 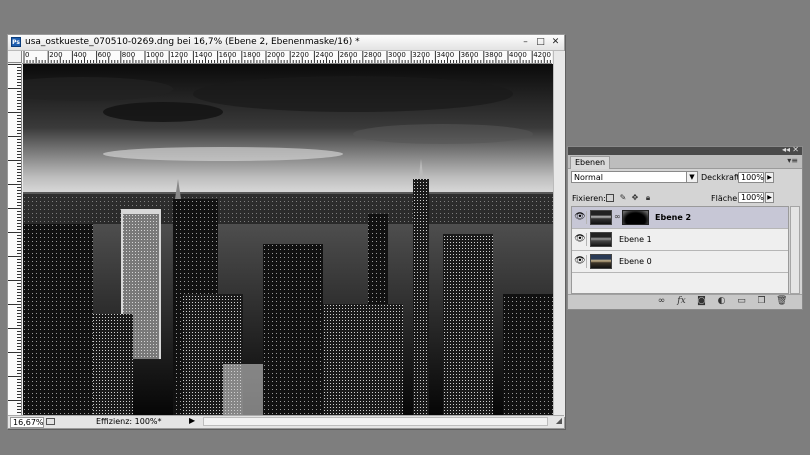 I want to click on minimize-button: –, so click(x=525, y=42).